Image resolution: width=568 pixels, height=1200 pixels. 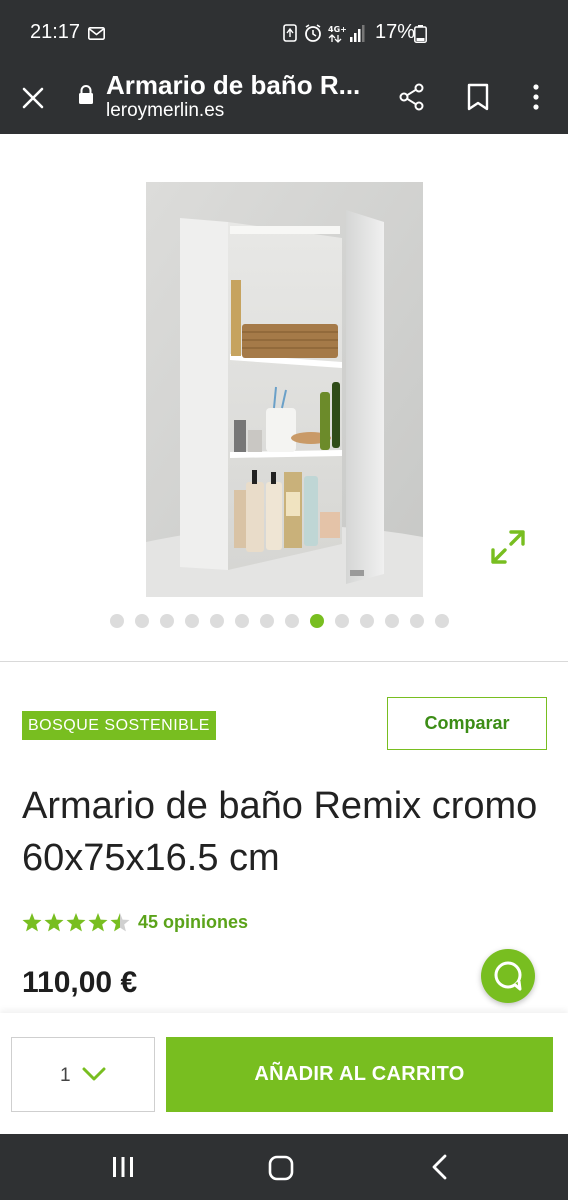 What do you see at coordinates (508, 547) in the screenshot?
I see `expand-icon` at bounding box center [508, 547].